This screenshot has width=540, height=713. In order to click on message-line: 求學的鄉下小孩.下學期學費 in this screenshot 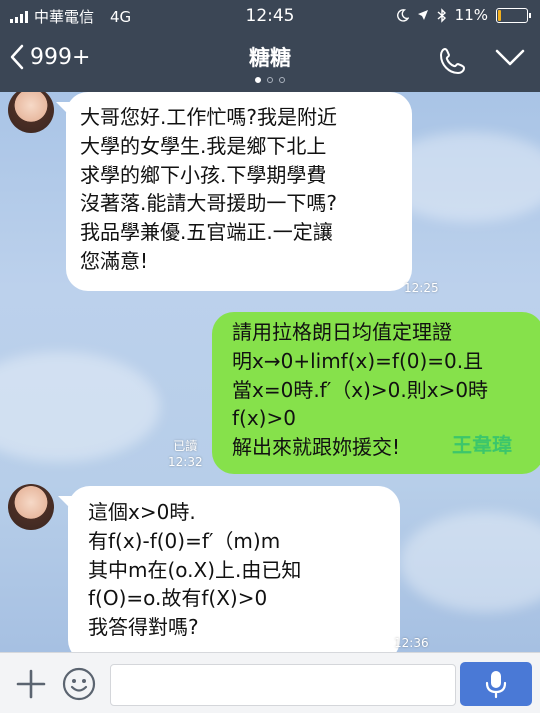, I will do `click(203, 174)`.